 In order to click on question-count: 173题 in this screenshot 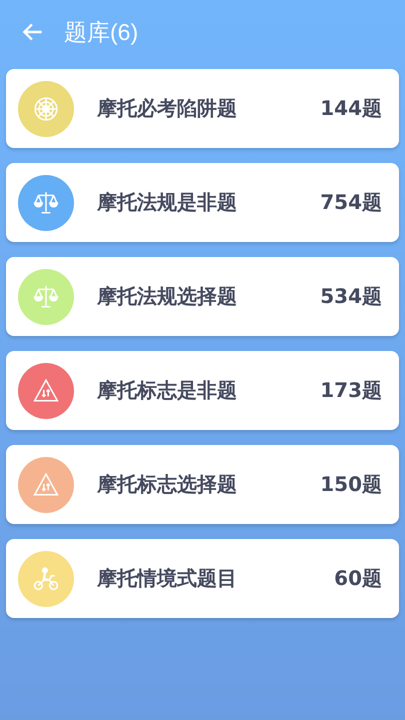, I will do `click(351, 390)`.